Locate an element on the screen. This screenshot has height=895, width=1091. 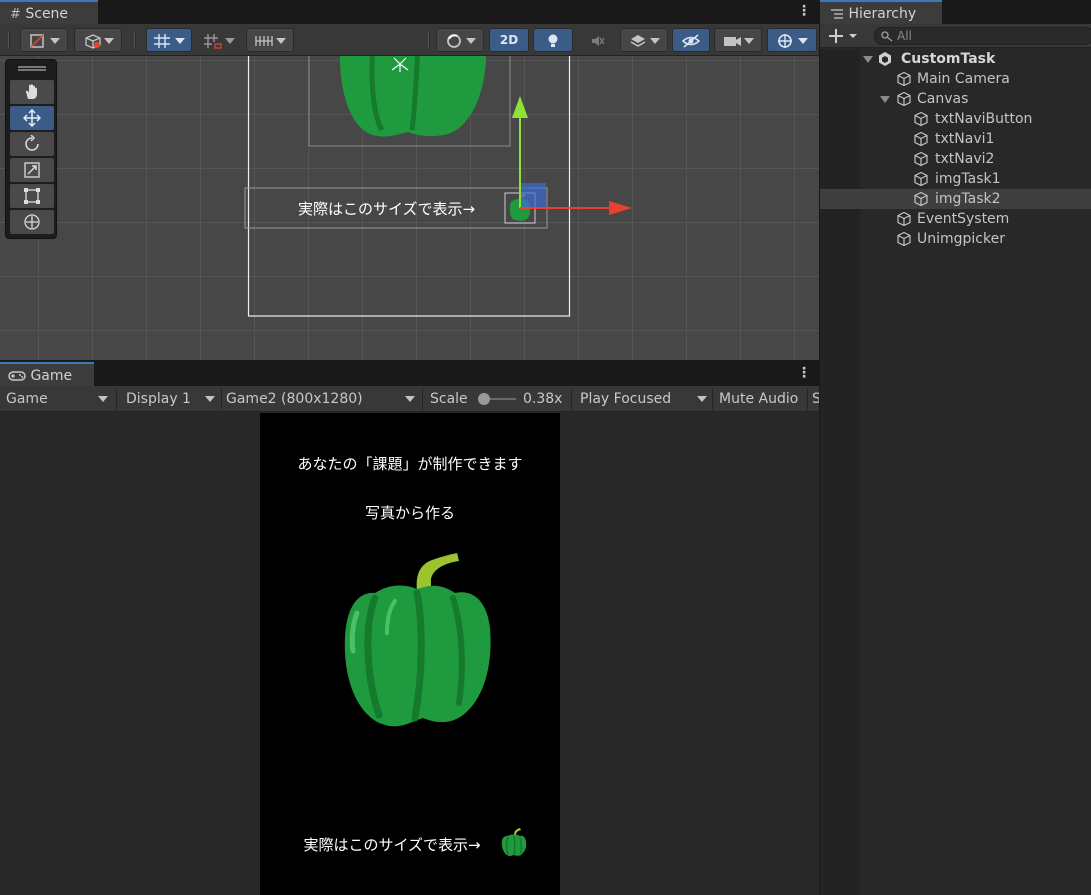
gizmos-button is located at coordinates (792, 40).